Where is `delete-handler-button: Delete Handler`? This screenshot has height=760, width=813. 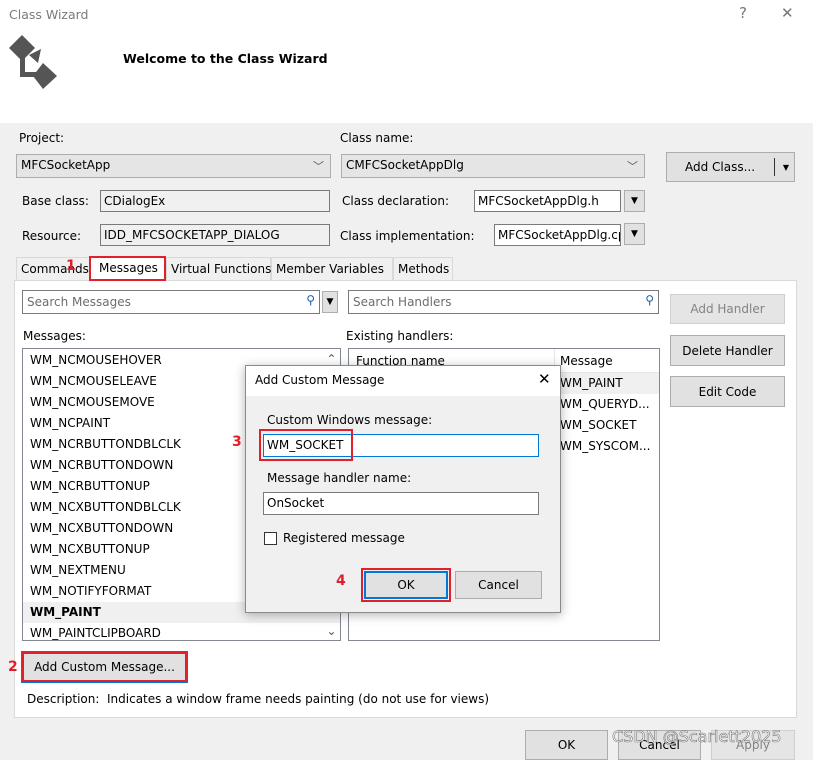
delete-handler-button: Delete Handler is located at coordinates (727, 350).